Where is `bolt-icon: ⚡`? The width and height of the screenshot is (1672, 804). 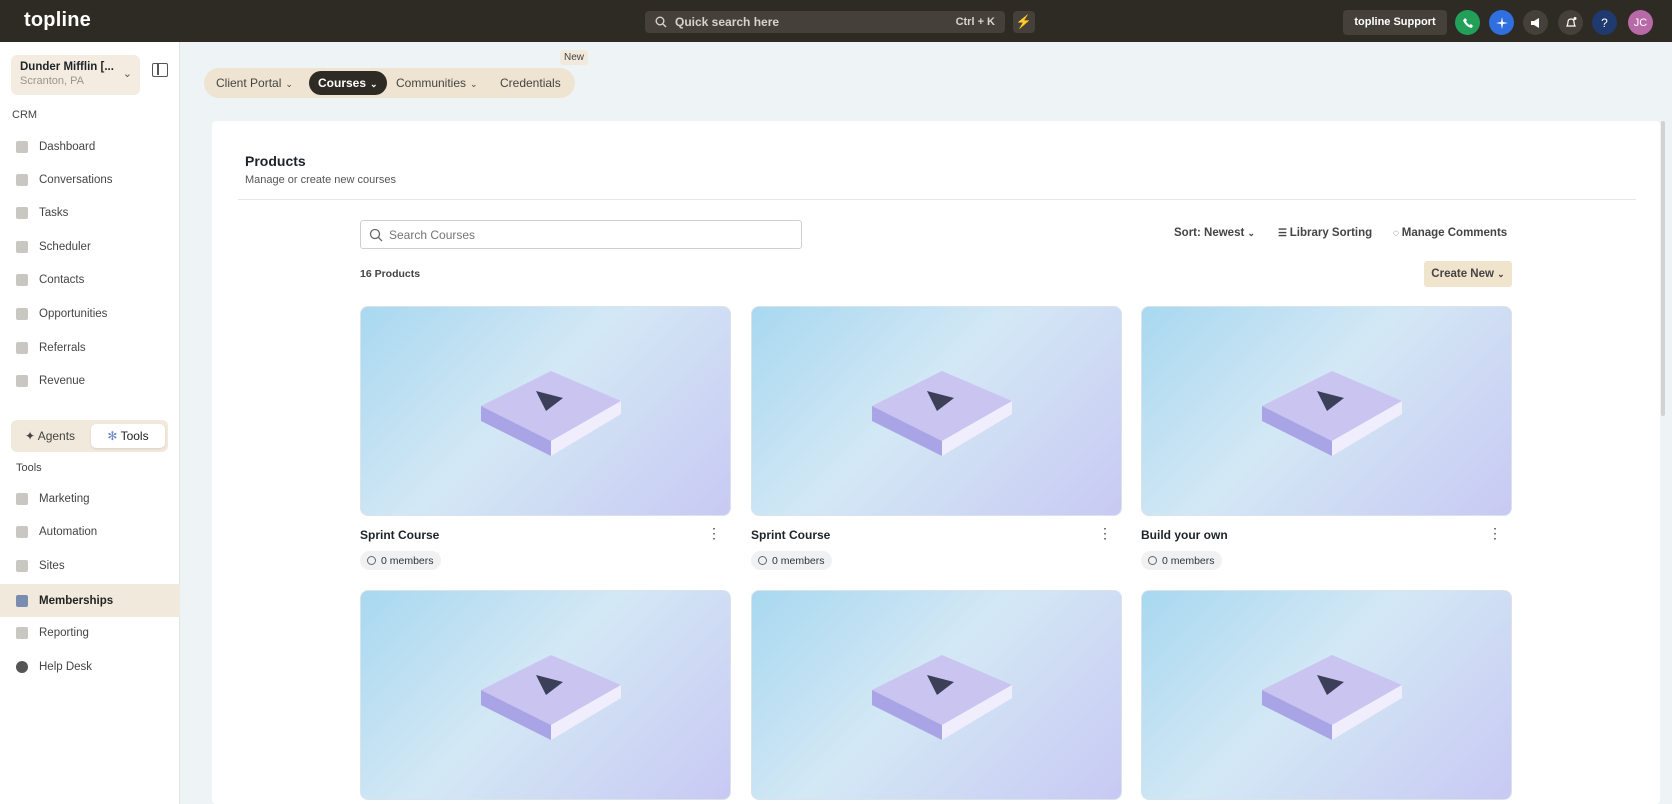 bolt-icon: ⚡ is located at coordinates (1024, 22).